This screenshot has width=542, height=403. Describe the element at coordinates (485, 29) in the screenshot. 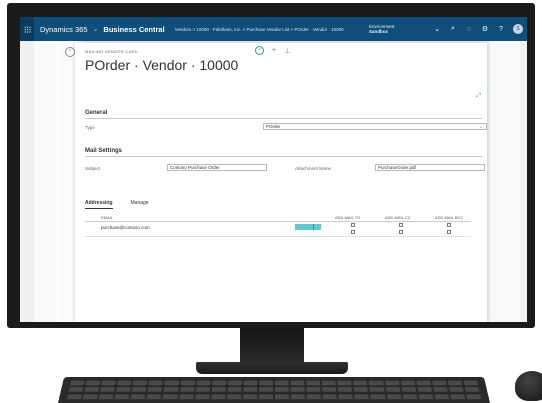

I see `gear-icon: ⚙` at that location.